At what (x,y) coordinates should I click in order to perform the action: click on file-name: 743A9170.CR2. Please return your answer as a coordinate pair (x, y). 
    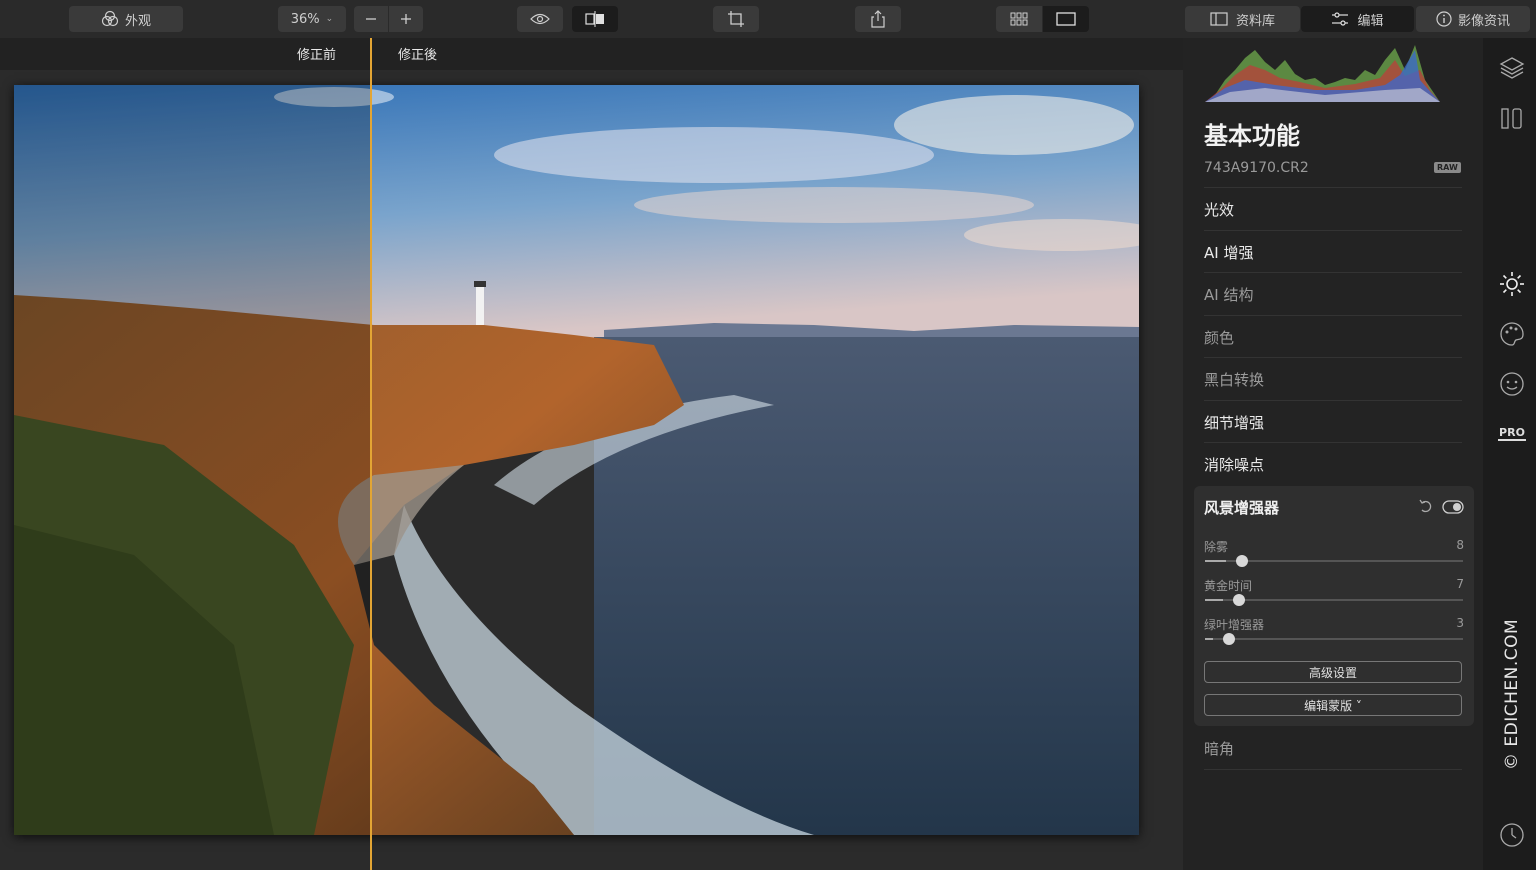
    Looking at the image, I should click on (1256, 168).